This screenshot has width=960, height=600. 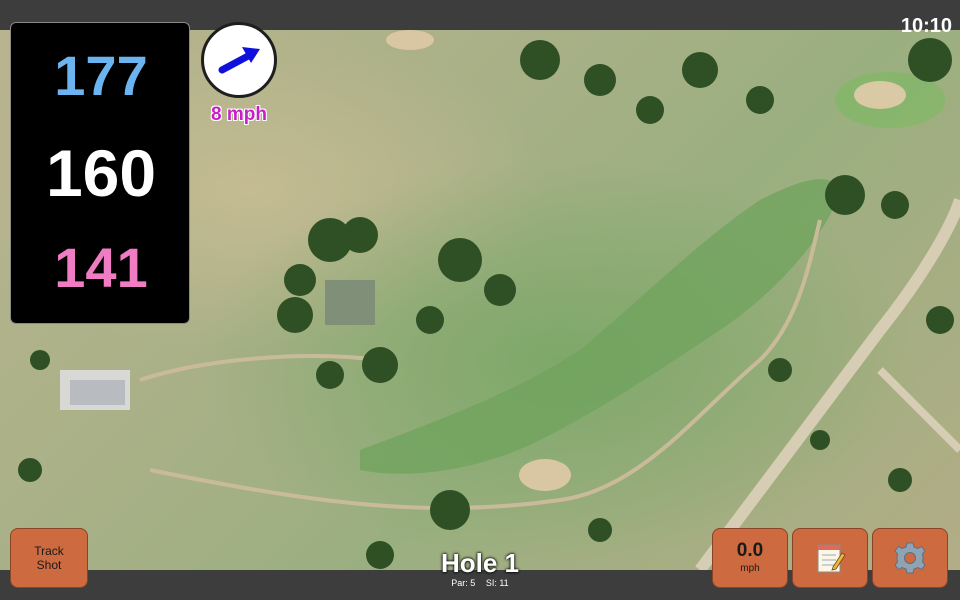 What do you see at coordinates (49, 551) in the screenshot?
I see `track-shot-label-line1: Track` at bounding box center [49, 551].